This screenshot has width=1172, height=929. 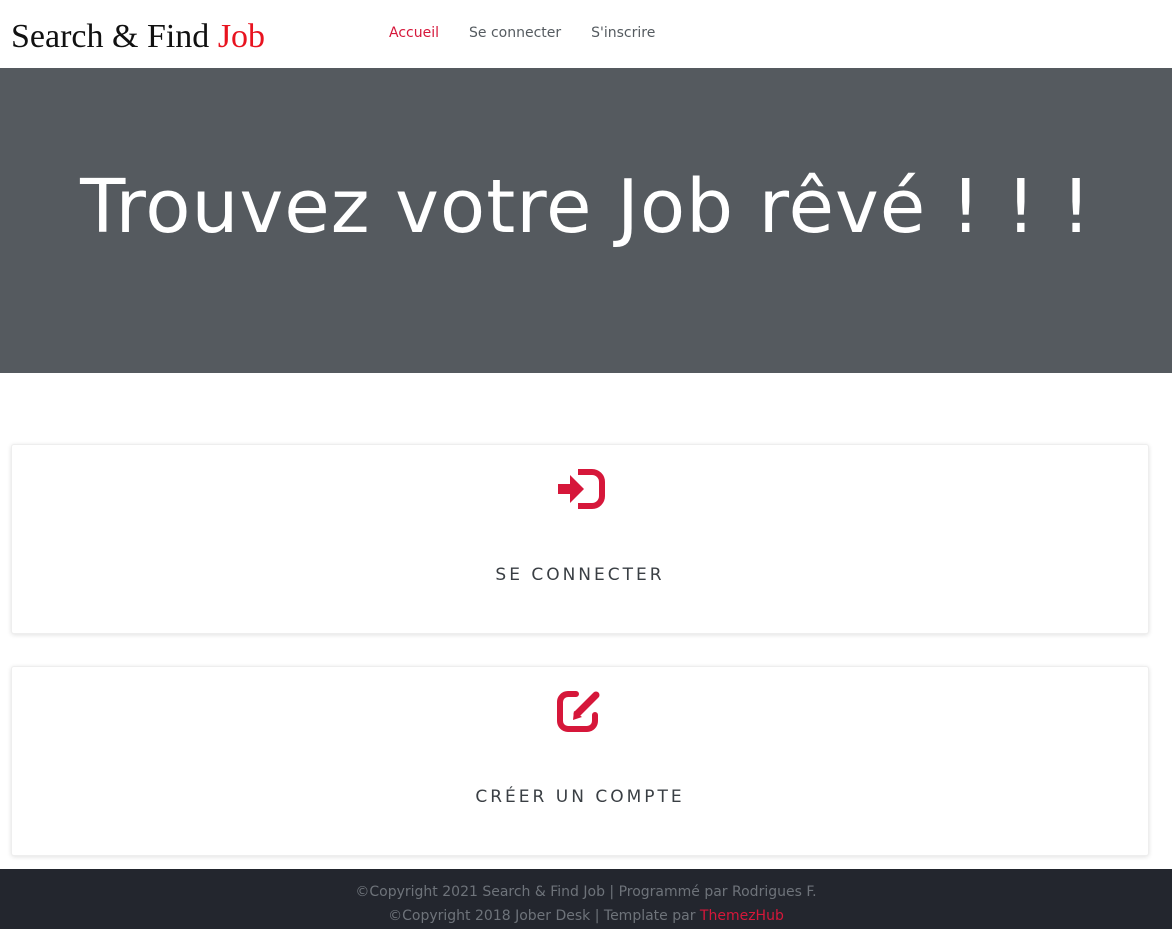 I want to click on login-card-label: SE CONNECTER, so click(x=580, y=575).